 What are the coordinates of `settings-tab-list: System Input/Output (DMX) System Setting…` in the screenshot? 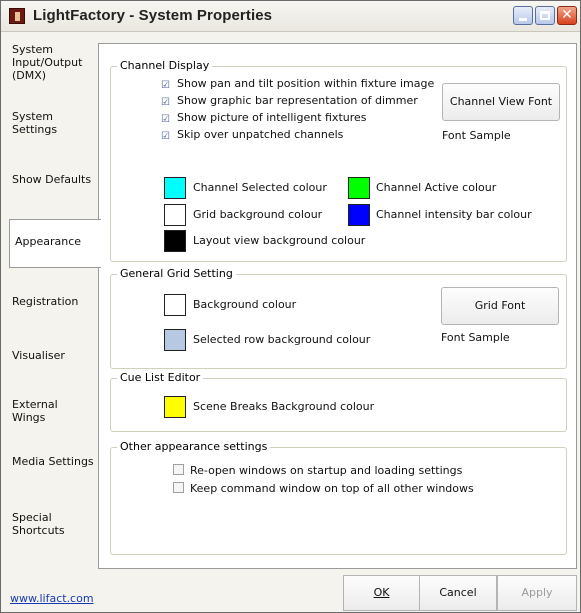 It's located at (55, 305).